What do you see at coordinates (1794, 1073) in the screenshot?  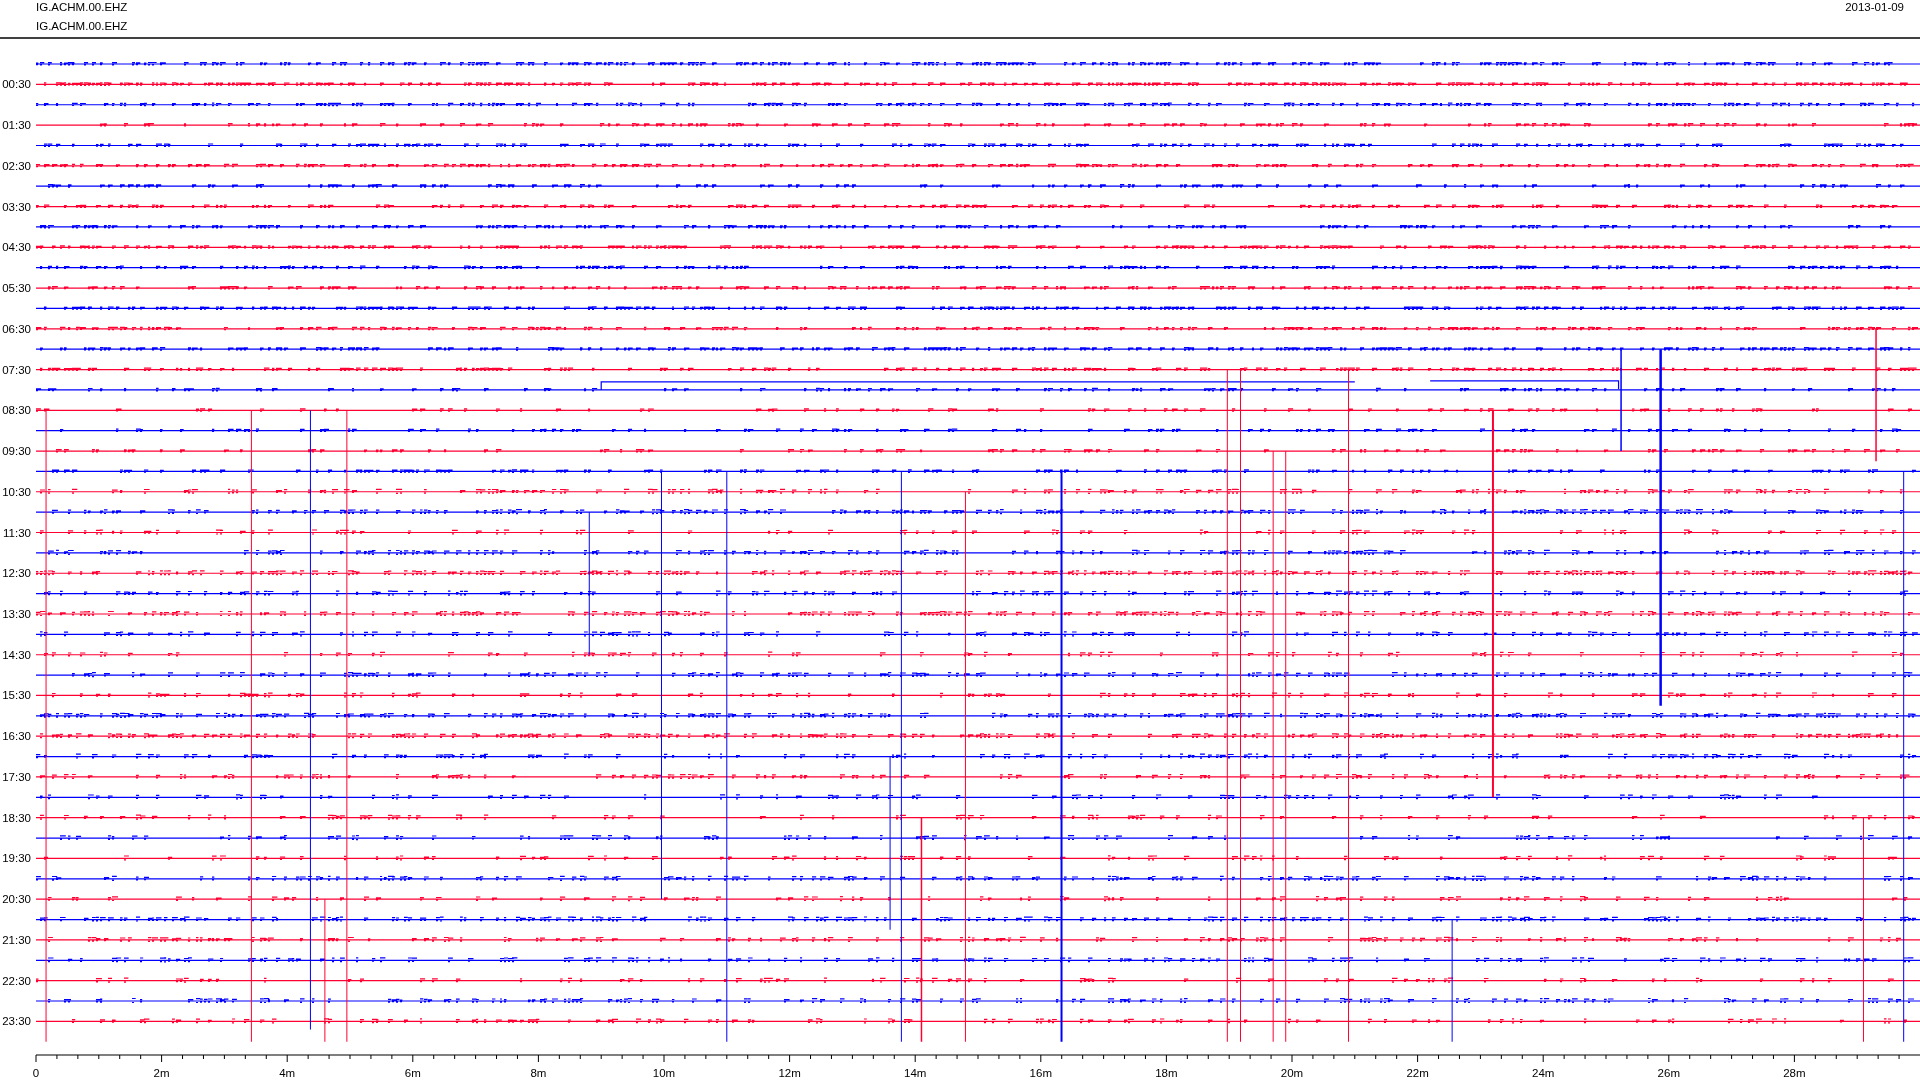 I see `minute-label: 28m` at bounding box center [1794, 1073].